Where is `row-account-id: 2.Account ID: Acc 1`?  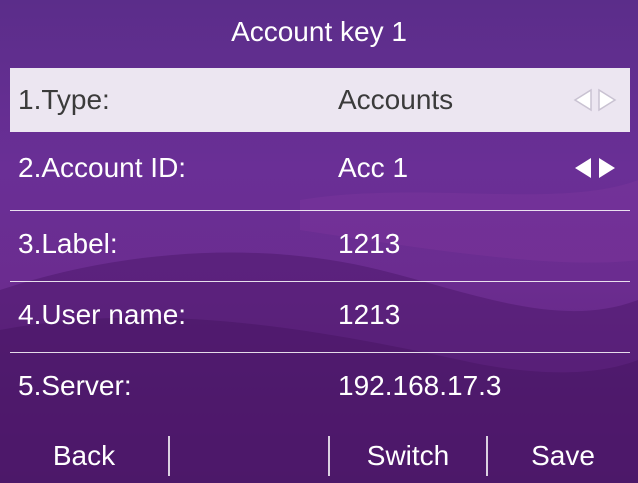 row-account-id: 2.Account ID: Acc 1 is located at coordinates (320, 168).